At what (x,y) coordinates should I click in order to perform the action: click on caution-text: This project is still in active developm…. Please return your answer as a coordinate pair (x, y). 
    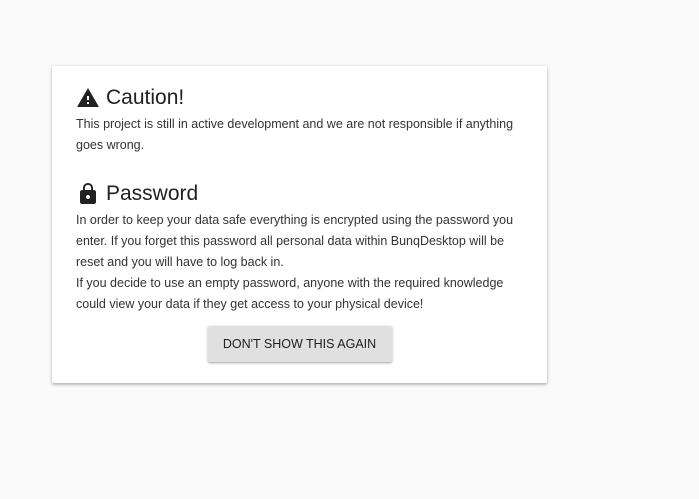
    Looking at the image, I should click on (295, 134).